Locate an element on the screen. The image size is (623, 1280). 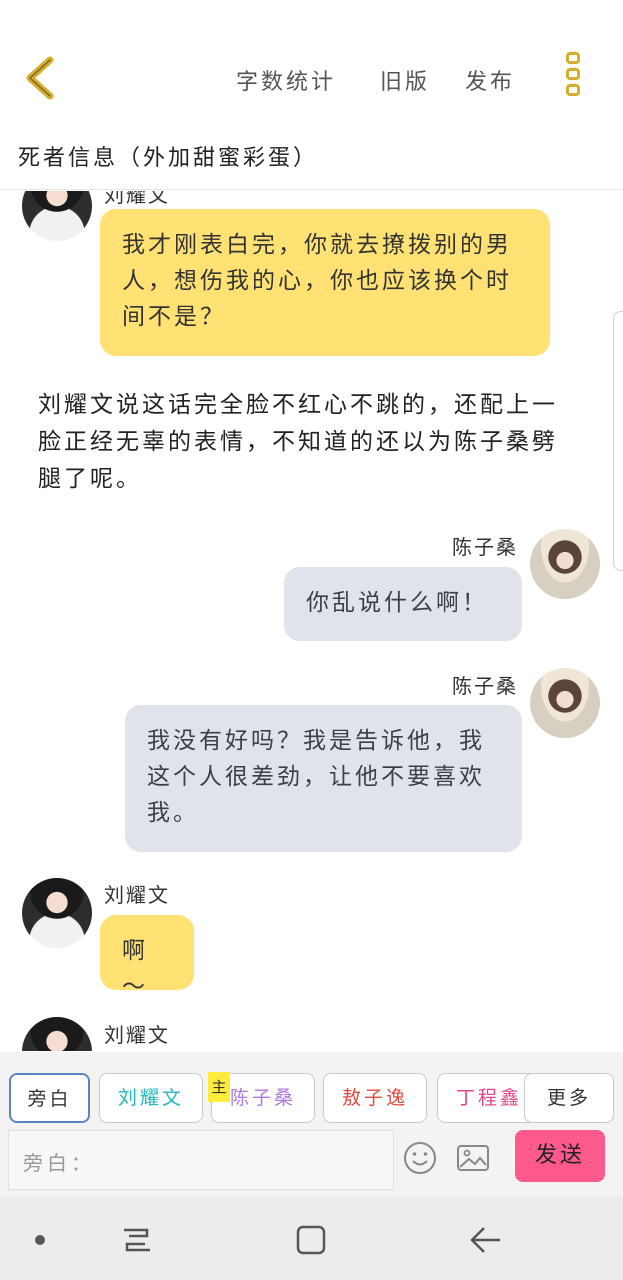
system-nav-bar is located at coordinates (311, 1238).